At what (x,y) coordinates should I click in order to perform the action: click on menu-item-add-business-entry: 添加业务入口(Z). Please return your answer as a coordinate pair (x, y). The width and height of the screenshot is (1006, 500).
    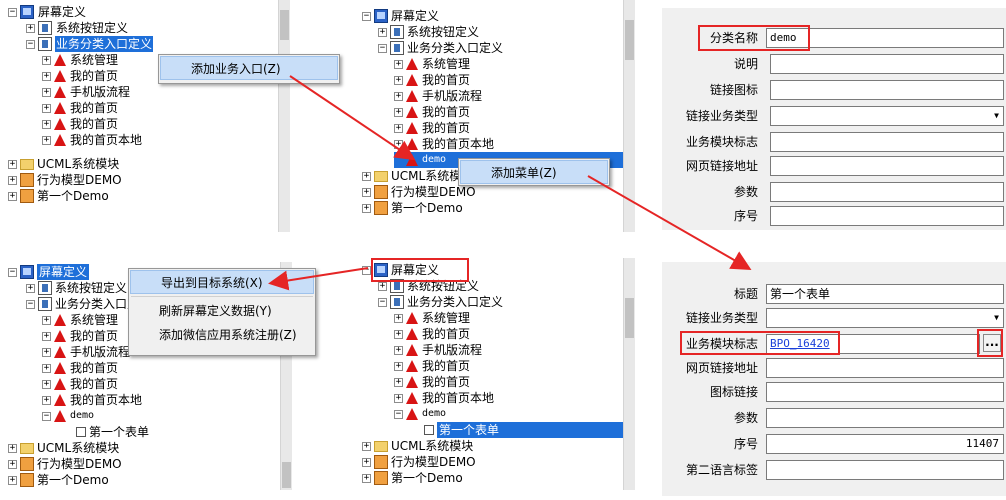
    Looking at the image, I should click on (249, 68).